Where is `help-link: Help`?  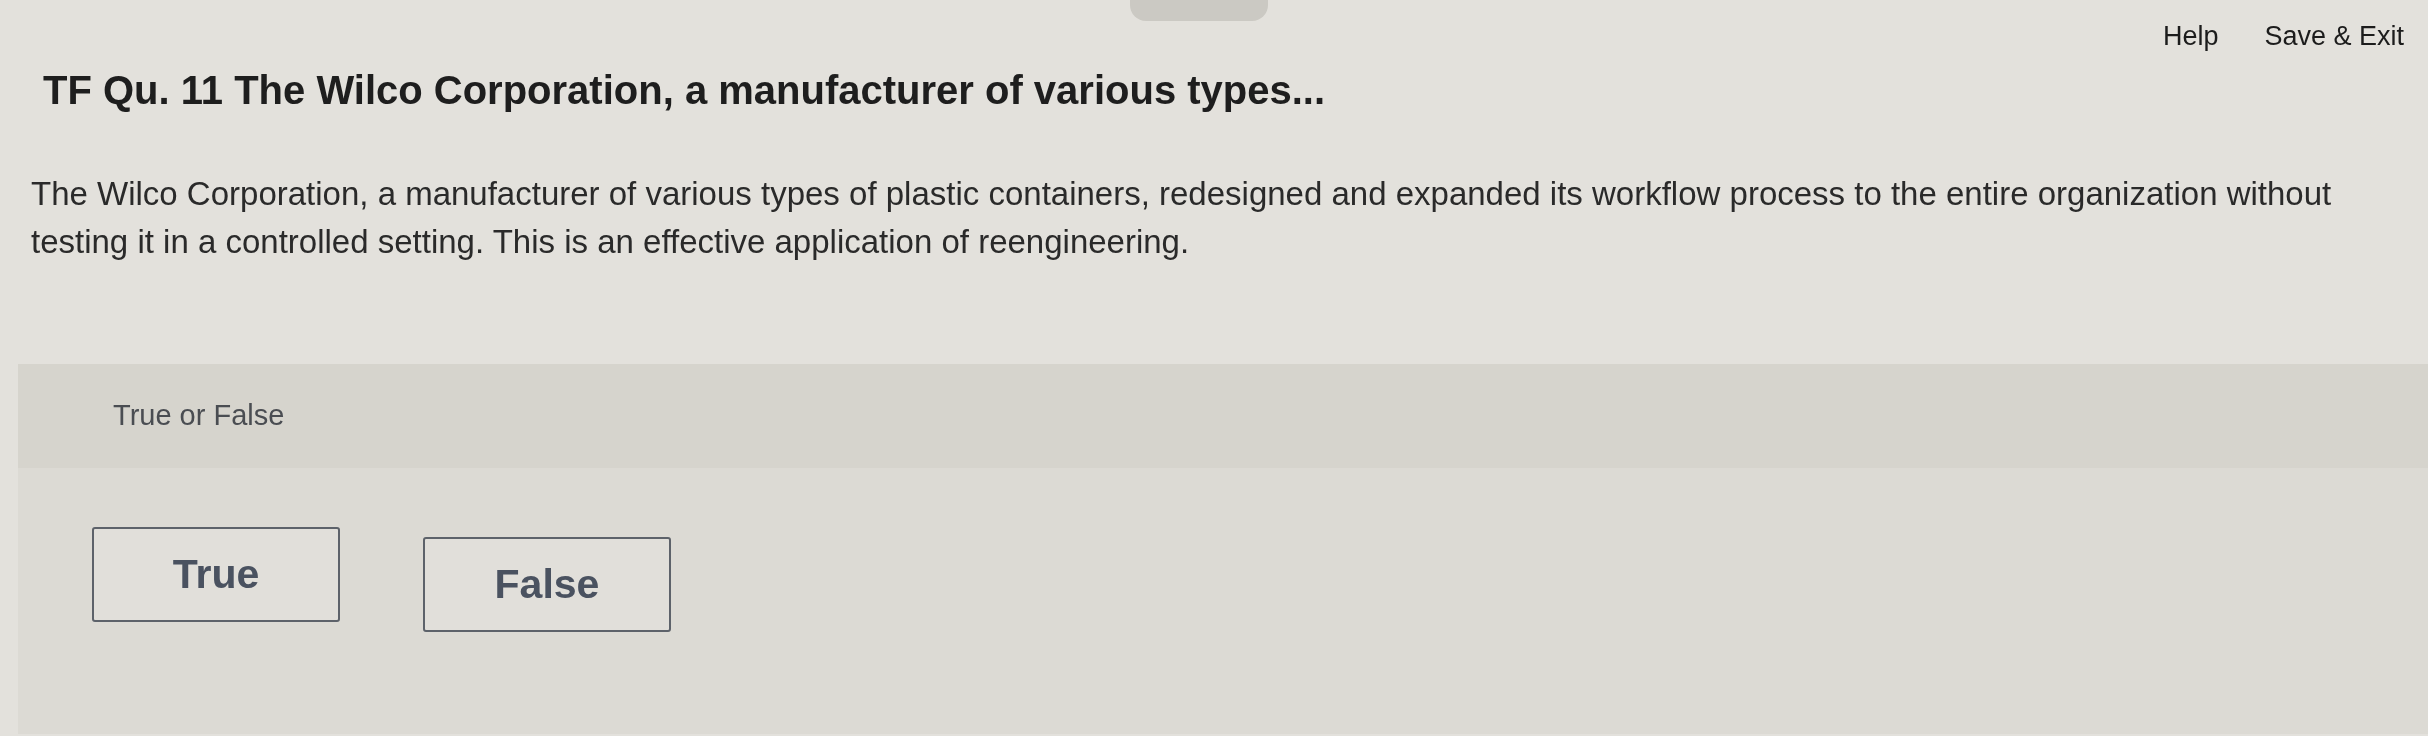
help-link: Help is located at coordinates (2190, 36).